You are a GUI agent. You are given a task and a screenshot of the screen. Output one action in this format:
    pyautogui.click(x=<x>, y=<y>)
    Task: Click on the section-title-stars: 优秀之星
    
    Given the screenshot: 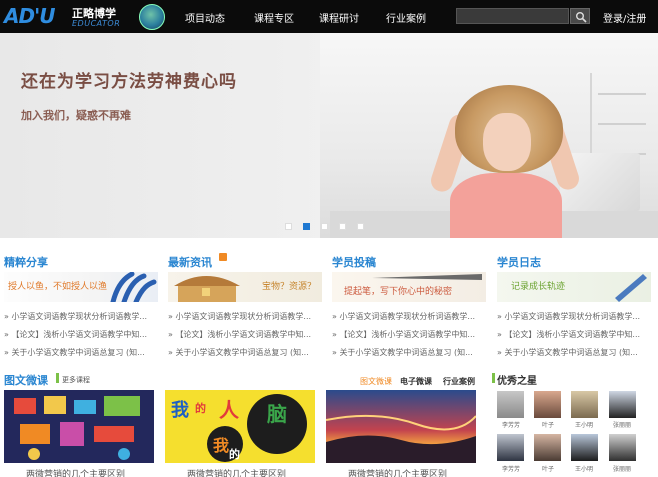 What is the action you would take?
    pyautogui.click(x=517, y=381)
    